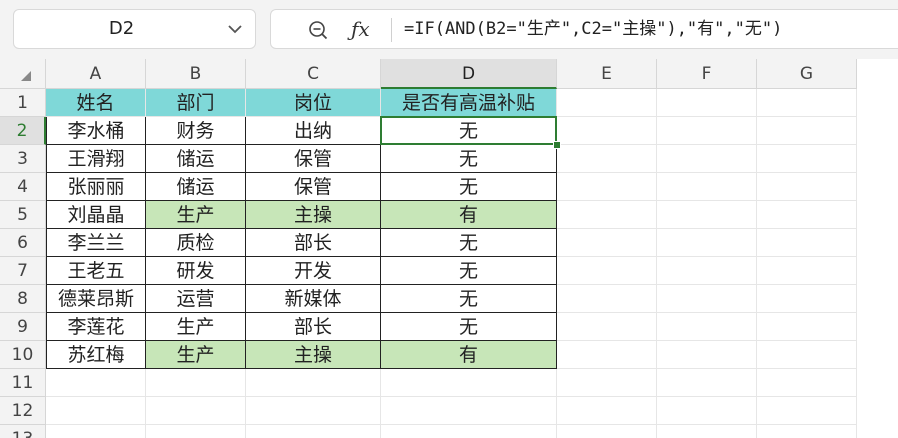  Describe the element at coordinates (196, 74) in the screenshot. I see `column-header-b: B` at that location.